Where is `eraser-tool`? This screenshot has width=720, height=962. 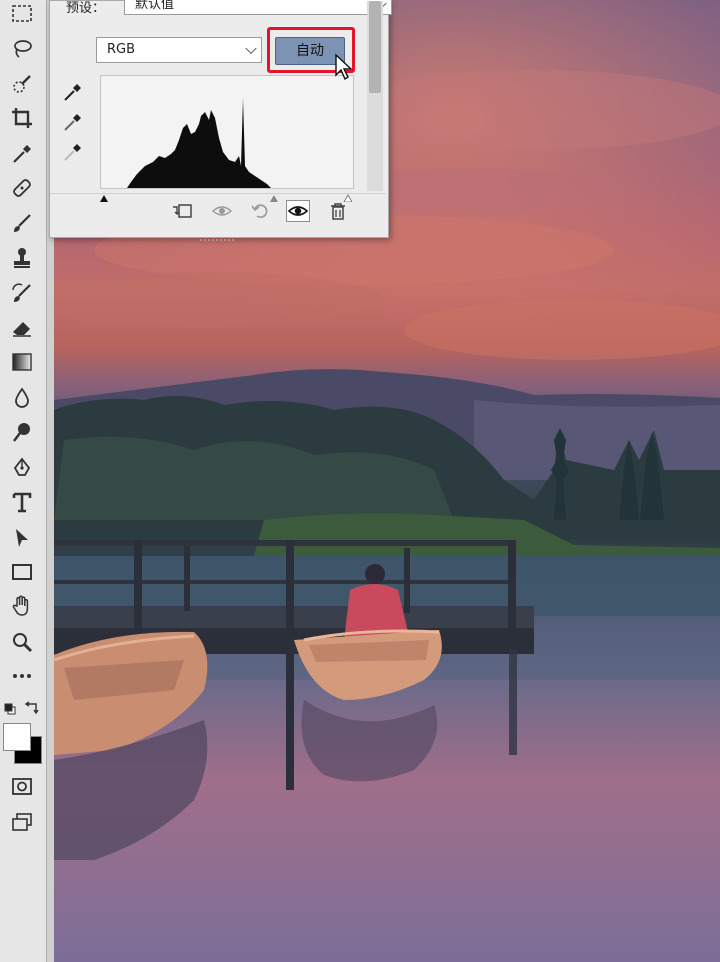
eraser-tool is located at coordinates (22, 328).